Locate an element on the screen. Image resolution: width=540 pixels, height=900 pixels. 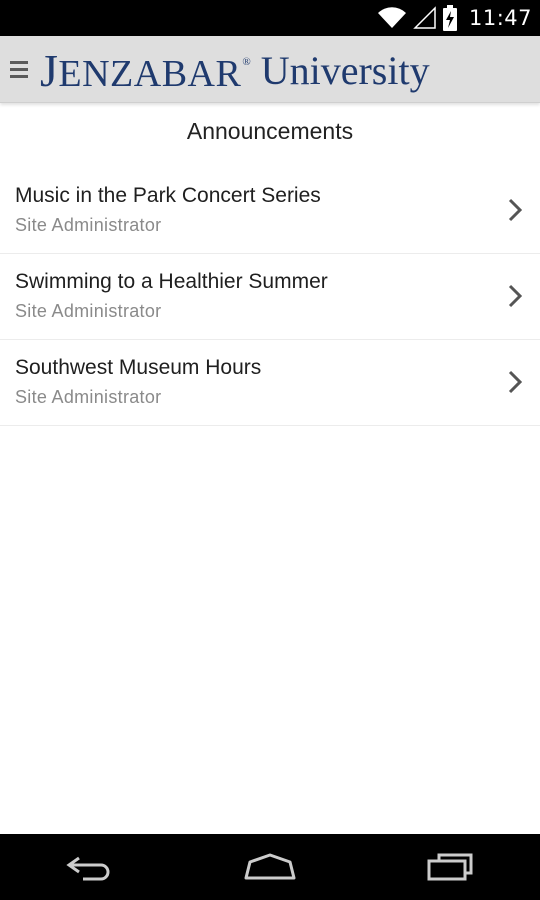
nav-bar is located at coordinates (270, 867).